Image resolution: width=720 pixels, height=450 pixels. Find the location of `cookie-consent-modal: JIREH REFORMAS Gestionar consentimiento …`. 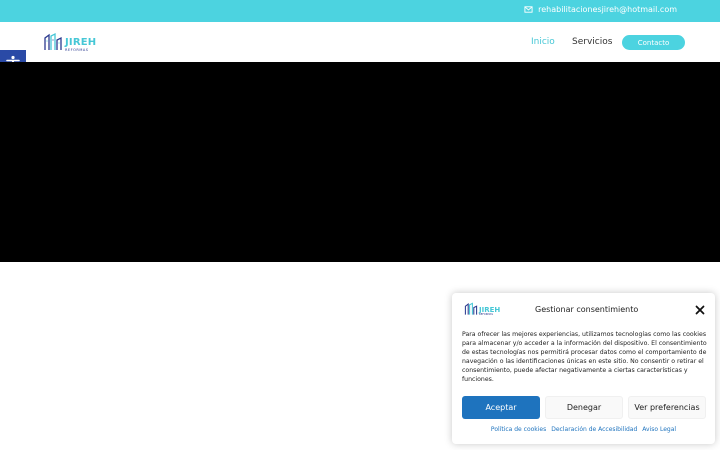

cookie-consent-modal: JIREH REFORMAS Gestionar consentimiento … is located at coordinates (583, 368).